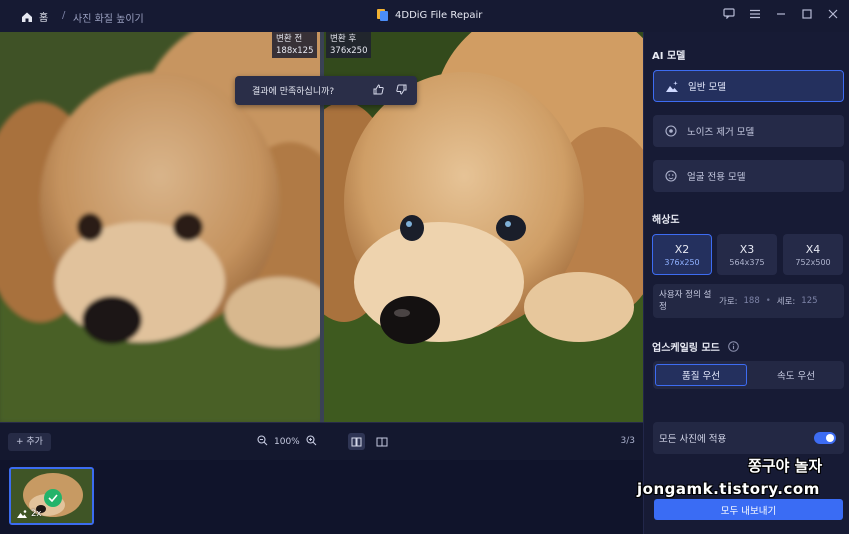 The width and height of the screenshot is (849, 534). I want to click on app-title: 4DDiG File Repair, so click(429, 15).